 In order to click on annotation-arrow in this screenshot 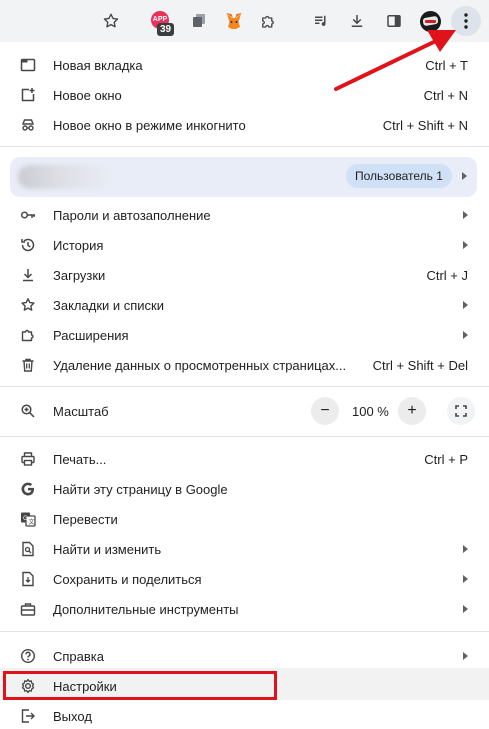, I will do `click(395, 60)`.